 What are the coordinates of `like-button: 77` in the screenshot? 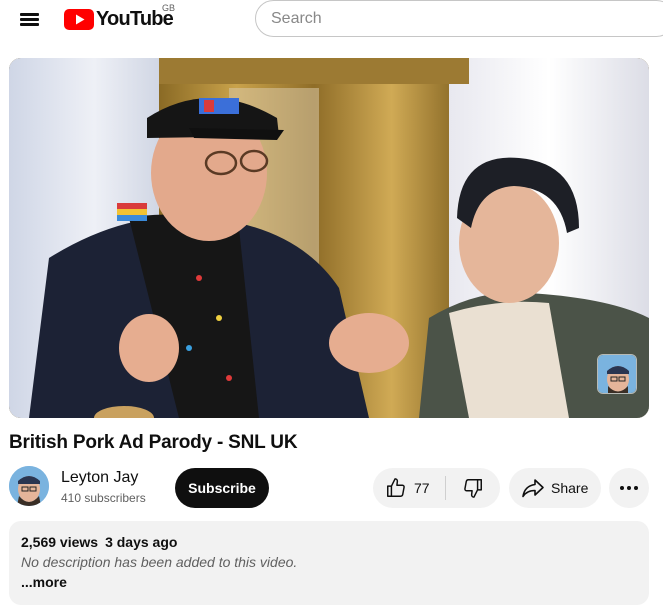 It's located at (409, 488).